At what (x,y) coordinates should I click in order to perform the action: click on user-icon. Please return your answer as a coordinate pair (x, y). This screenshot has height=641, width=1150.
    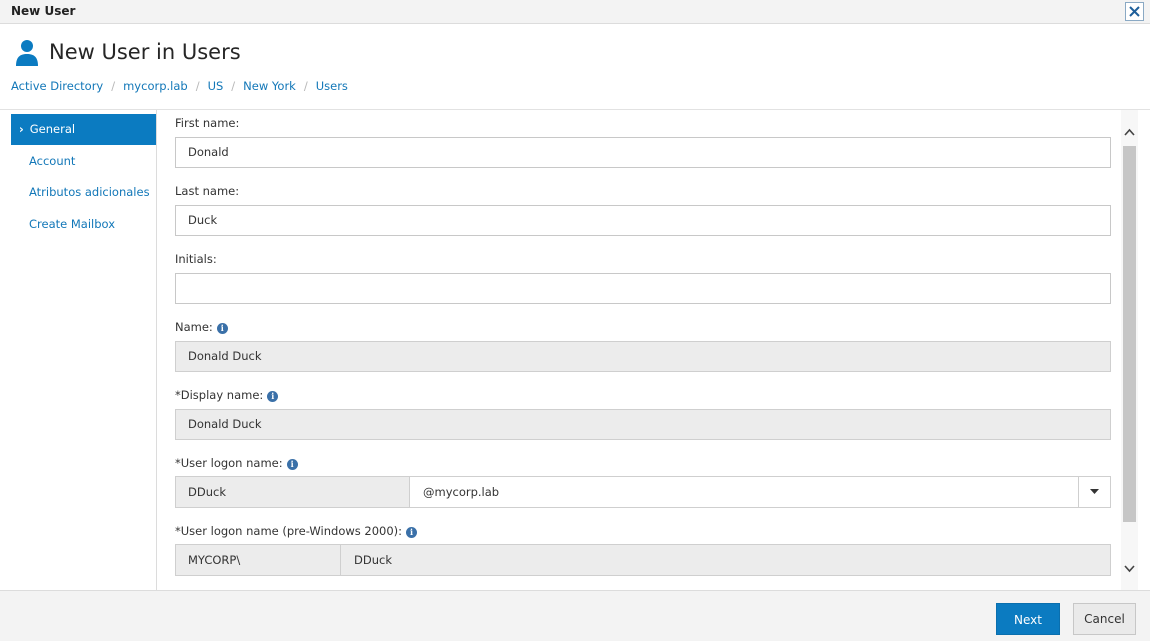
    Looking at the image, I should click on (27, 53).